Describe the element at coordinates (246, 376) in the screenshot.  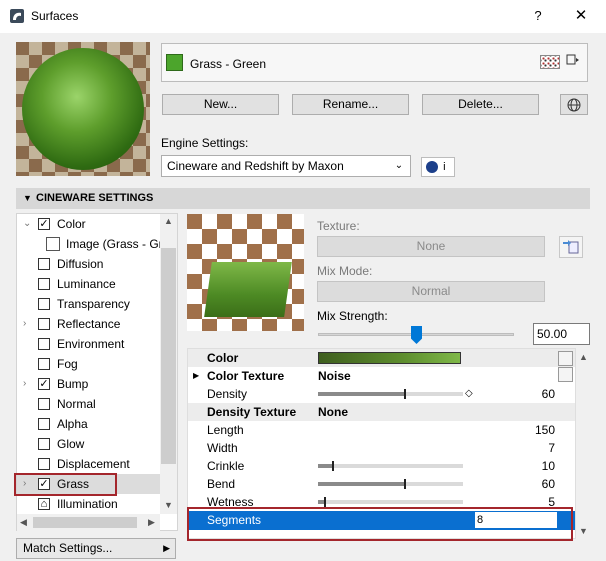
I see `color-texture-label: Color Texture` at that location.